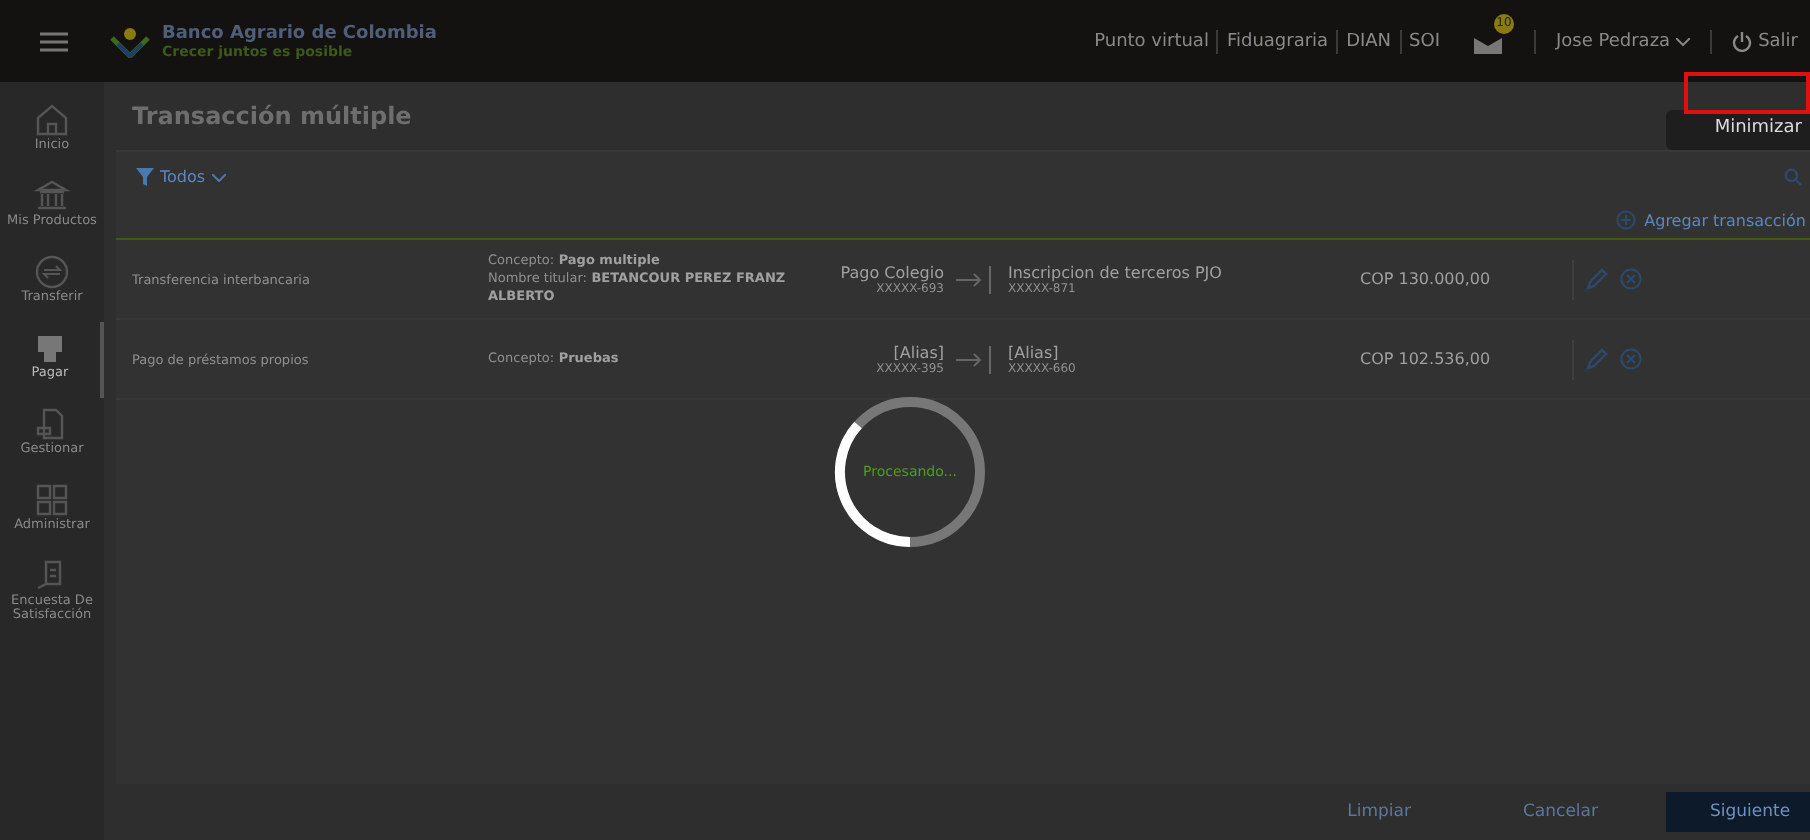 This screenshot has height=840, width=1810. What do you see at coordinates (1626, 220) in the screenshot?
I see `plus-circle-icon` at bounding box center [1626, 220].